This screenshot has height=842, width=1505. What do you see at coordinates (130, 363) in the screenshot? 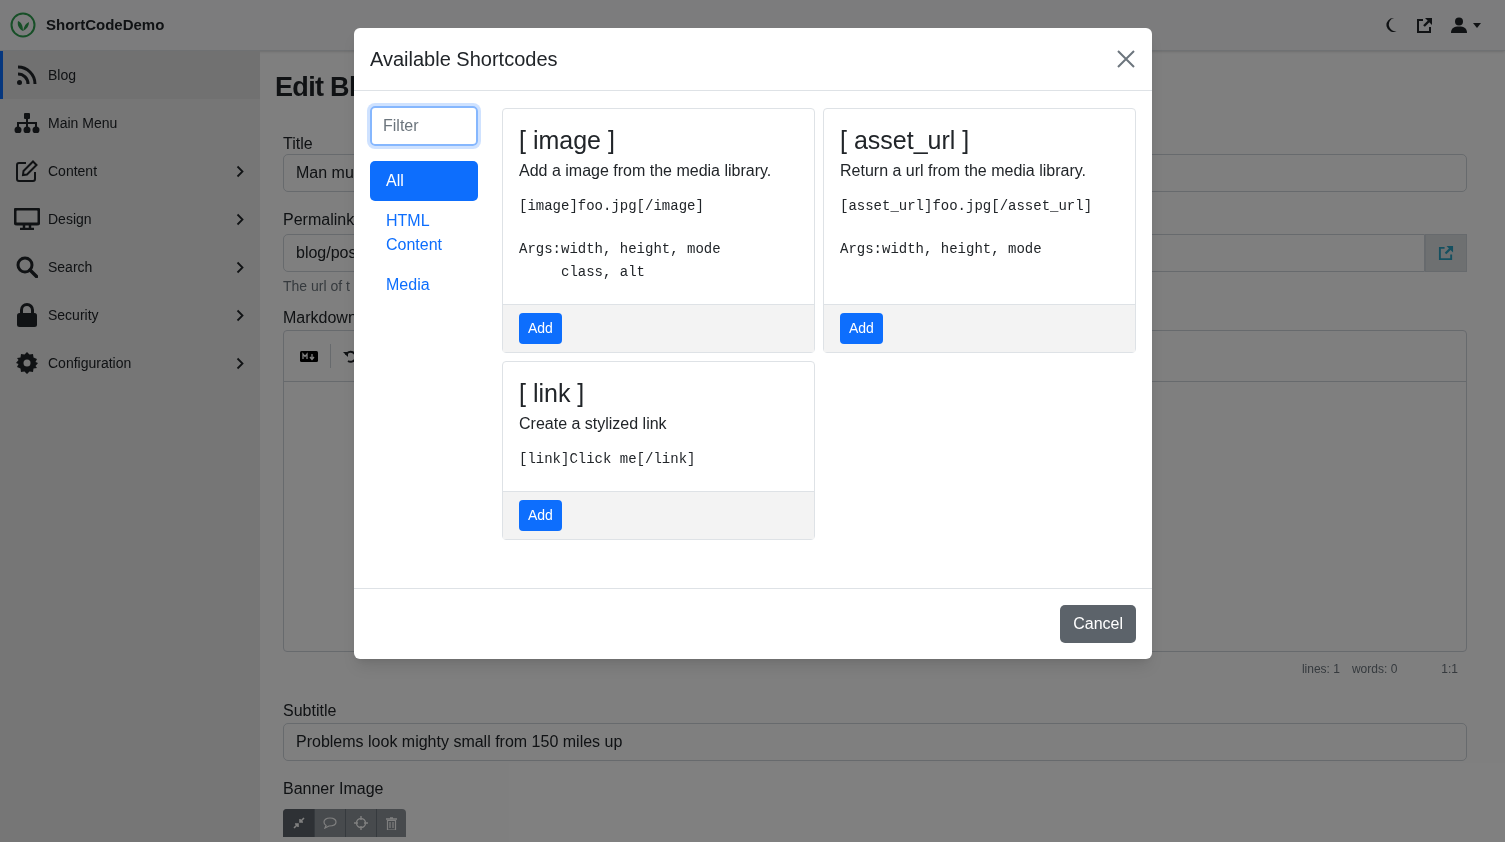
I see `sidebar-item: Configuration` at bounding box center [130, 363].